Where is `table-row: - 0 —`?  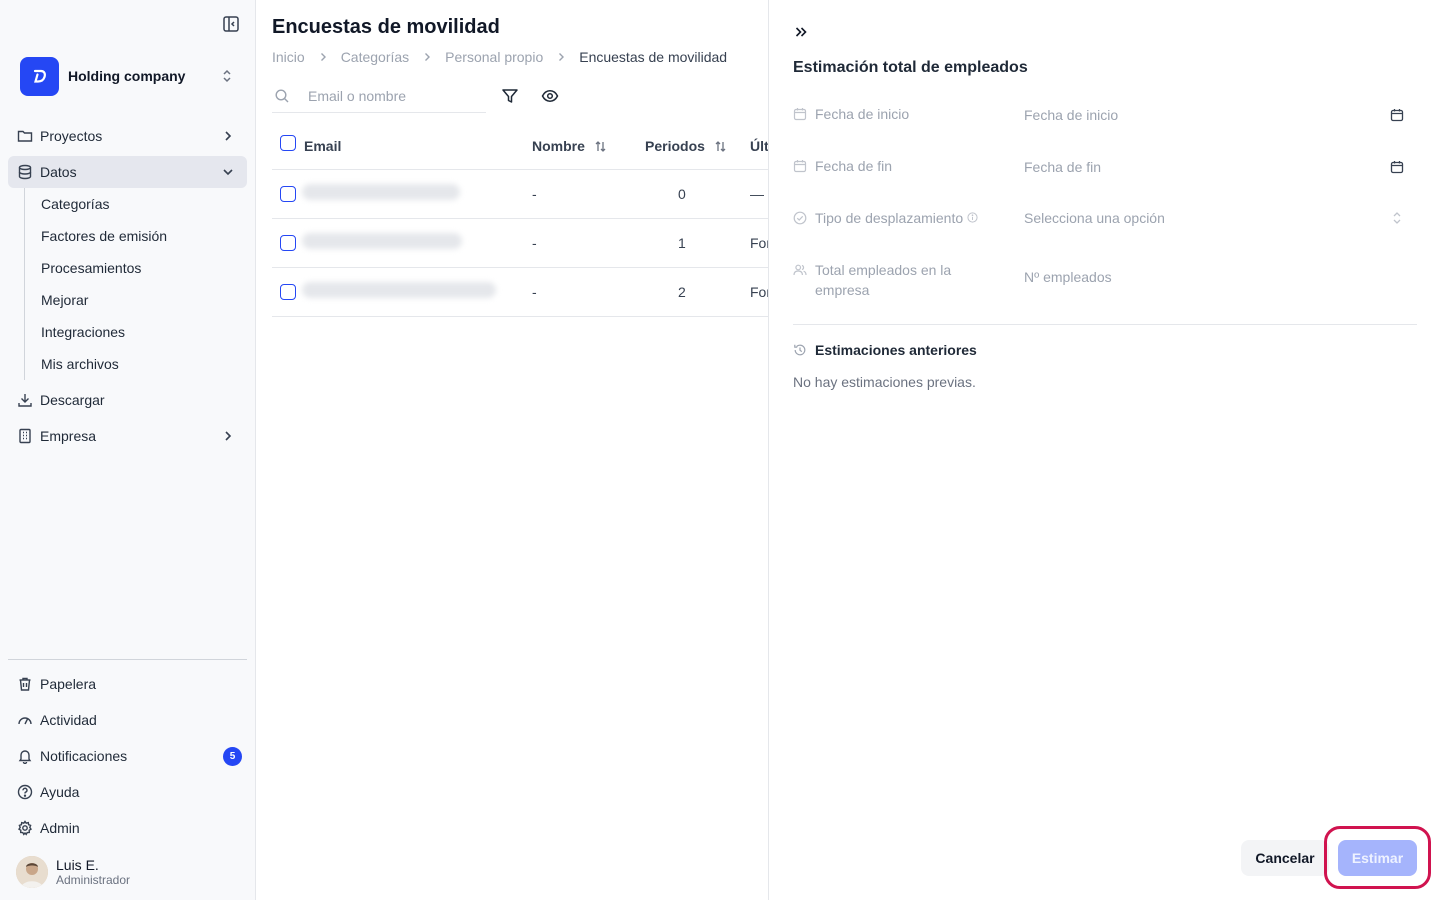
table-row: - 0 — is located at coordinates (520, 194).